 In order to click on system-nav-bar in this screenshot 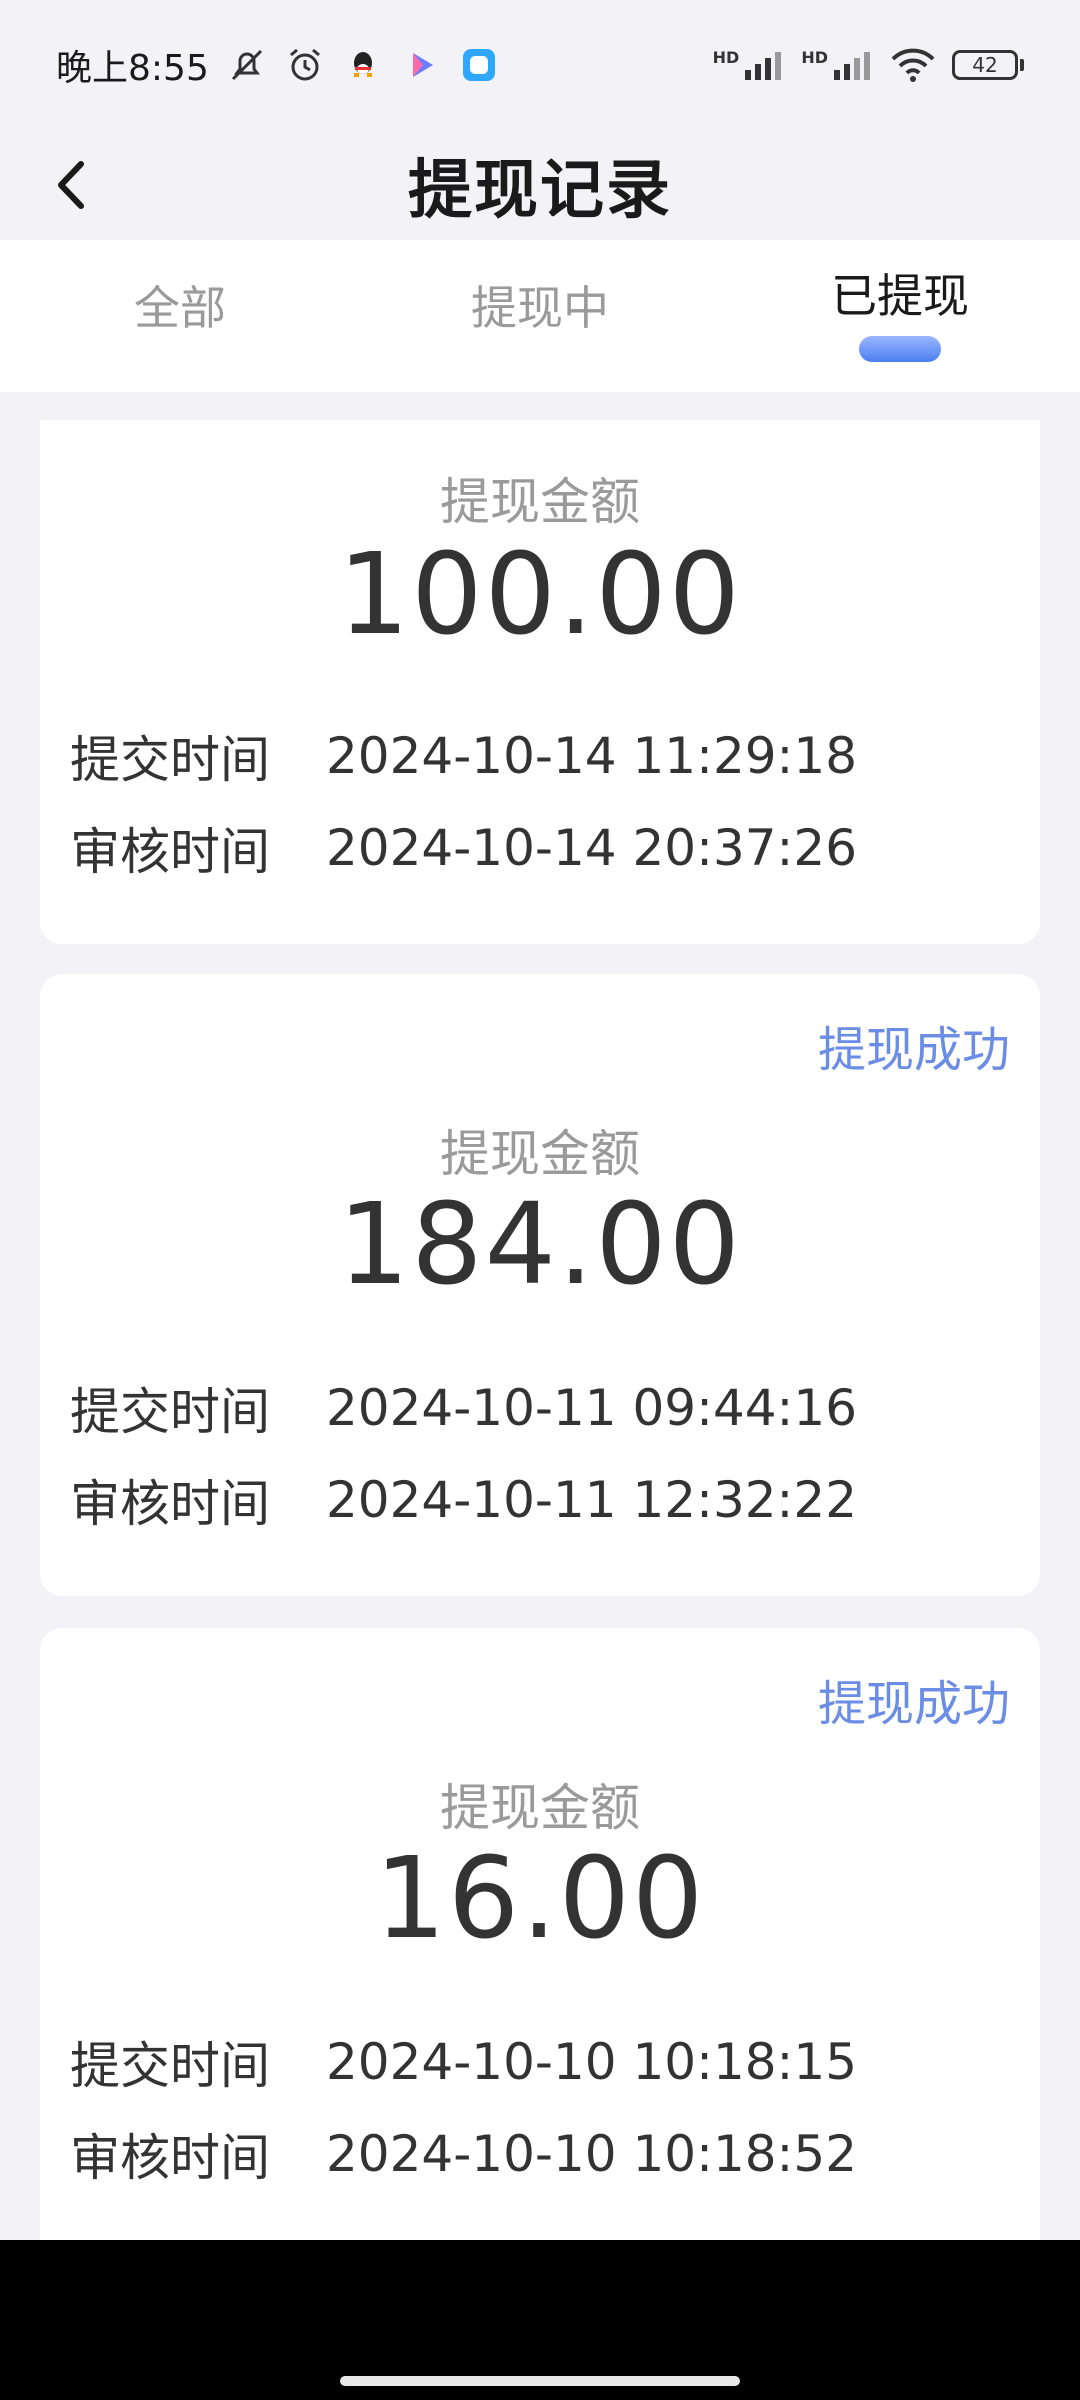, I will do `click(540, 2320)`.